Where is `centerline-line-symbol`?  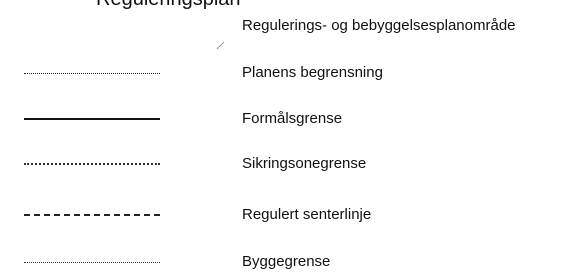 centerline-line-symbol is located at coordinates (92, 215).